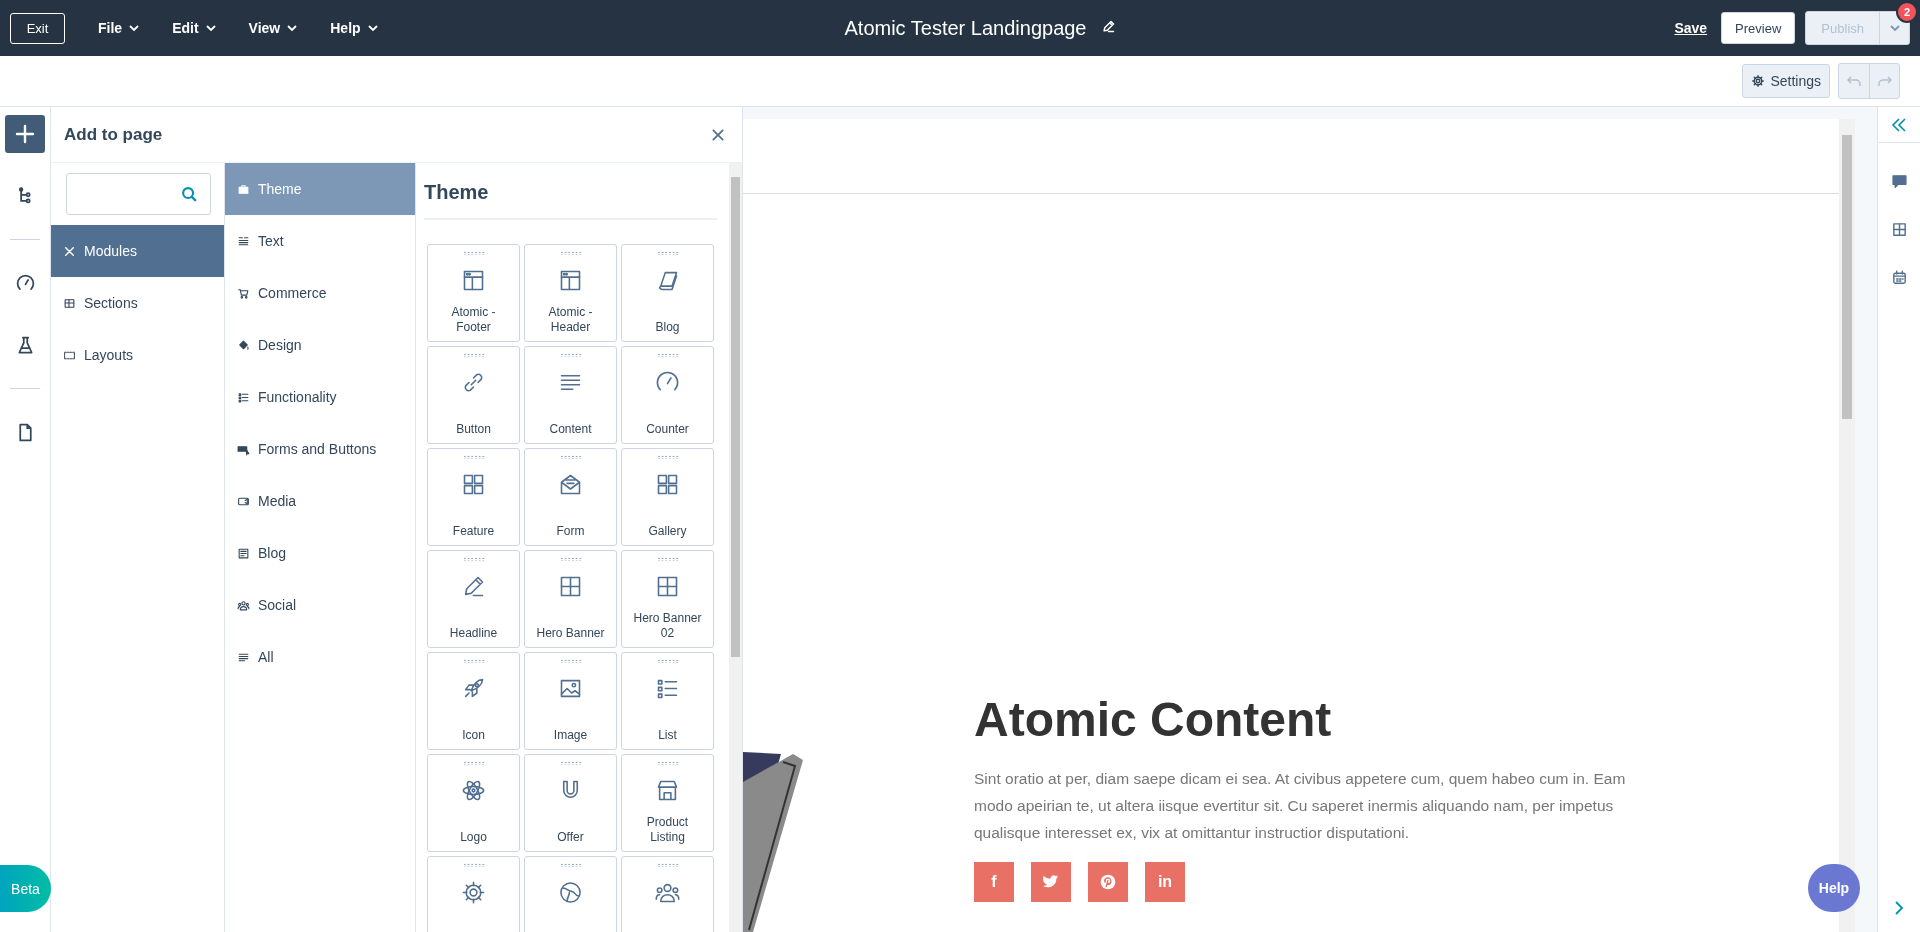 The height and width of the screenshot is (932, 1920). What do you see at coordinates (113, 134) in the screenshot?
I see `panel-title: Add to page` at bounding box center [113, 134].